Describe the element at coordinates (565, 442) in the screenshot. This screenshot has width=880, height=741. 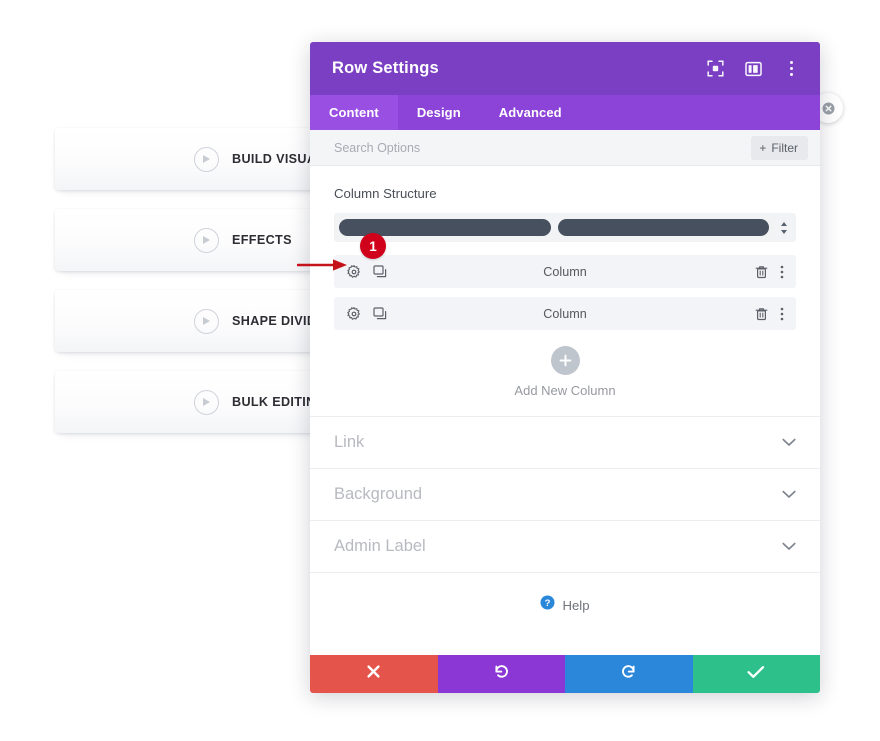
I see `section-toggle-link: Link` at that location.